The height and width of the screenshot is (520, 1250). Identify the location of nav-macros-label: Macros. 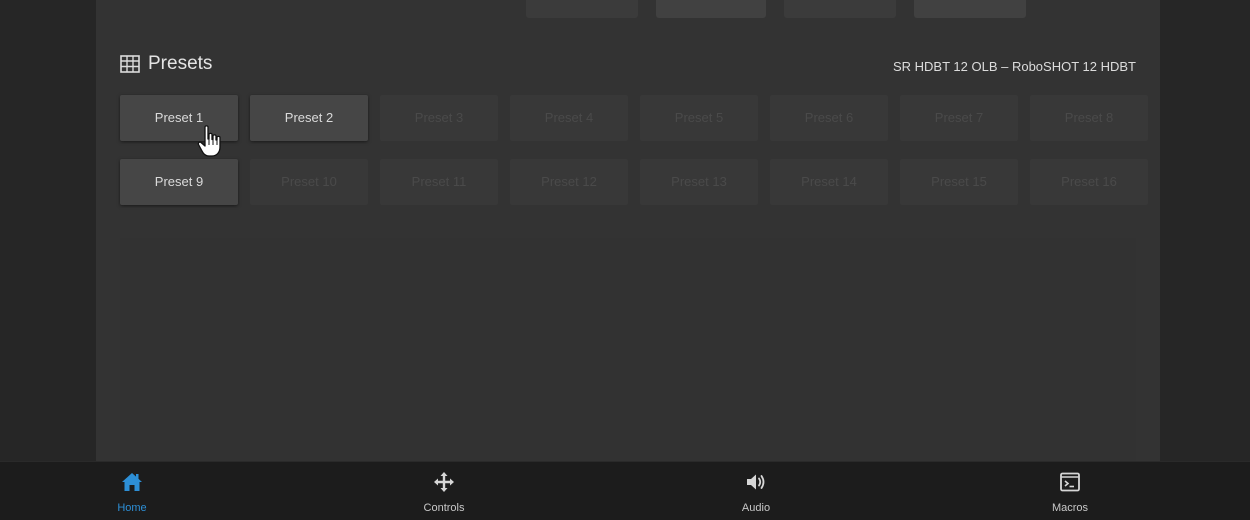
(1070, 508).